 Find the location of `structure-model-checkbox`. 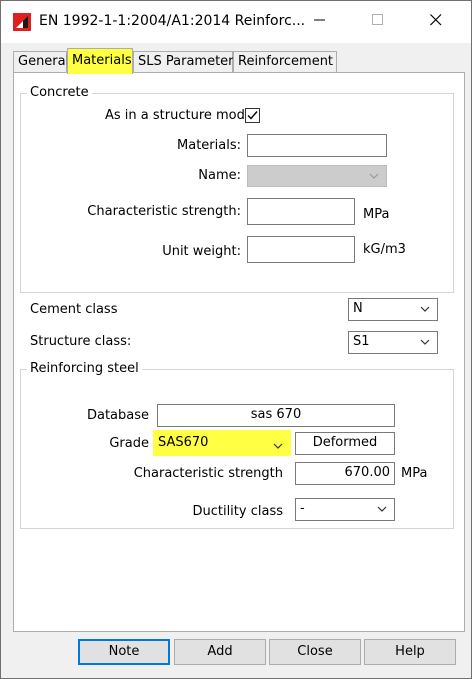

structure-model-checkbox is located at coordinates (252, 115).